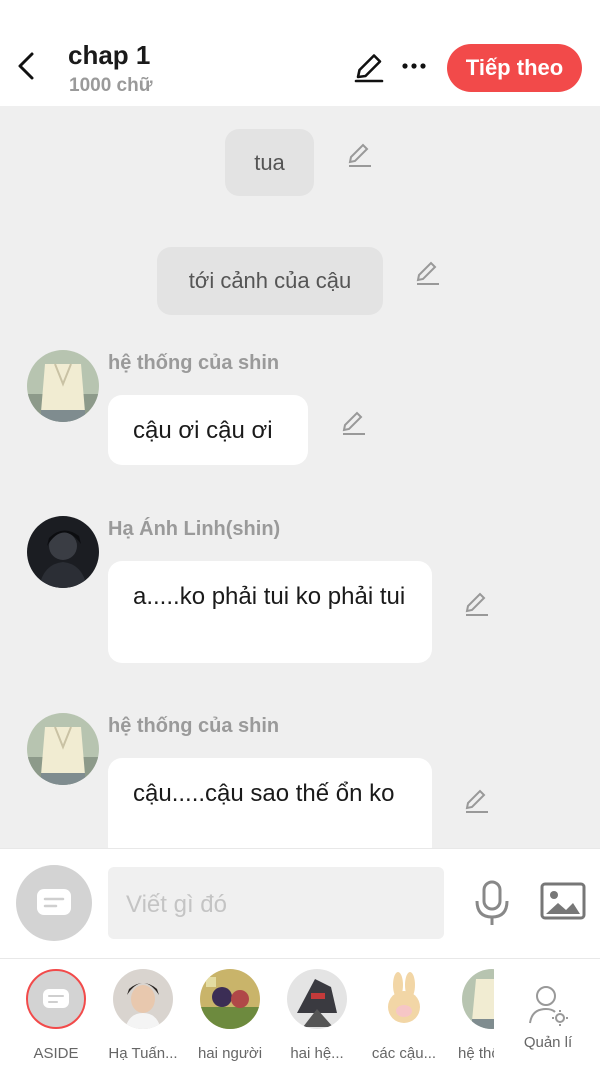  I want to click on message-bubble: a.....ko phải tui ko phải tui, so click(270, 612).